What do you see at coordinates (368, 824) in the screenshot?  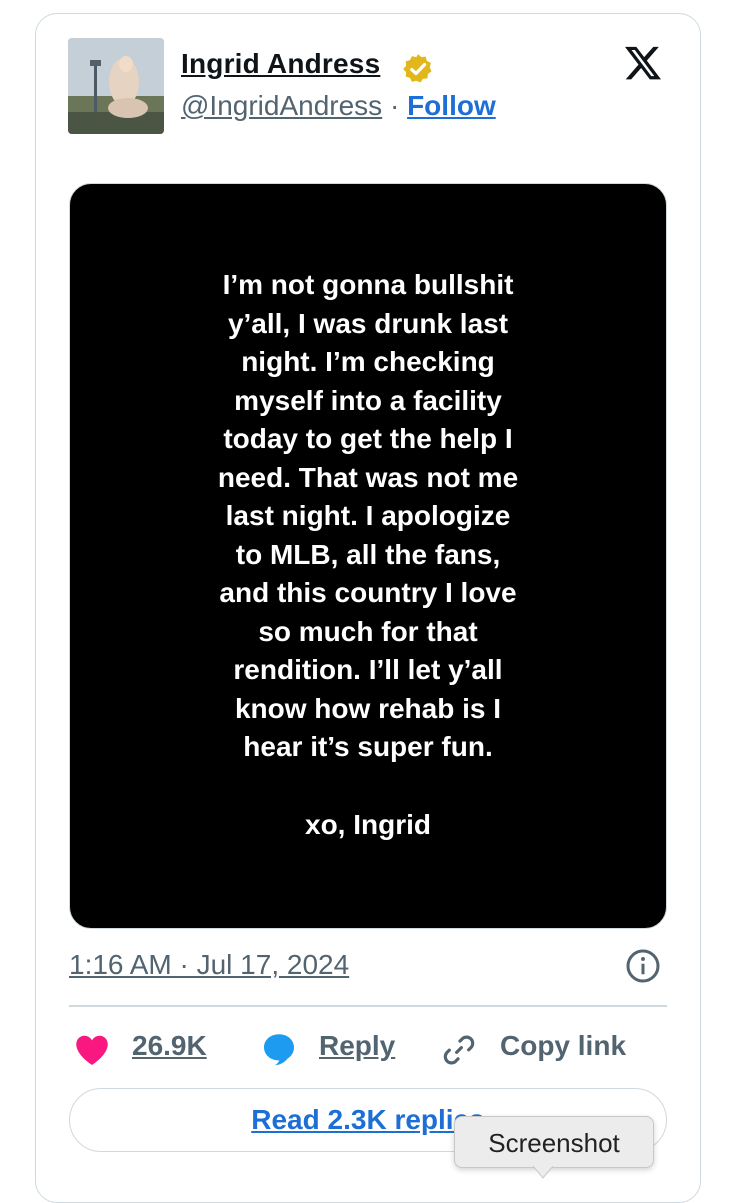 I see `media-signoff-text: xo, Ingrid` at bounding box center [368, 824].